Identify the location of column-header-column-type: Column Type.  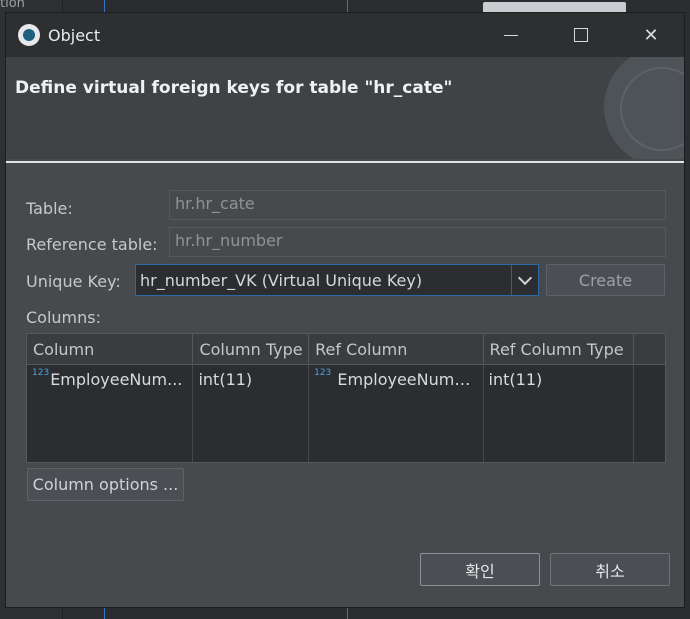
(251, 349).